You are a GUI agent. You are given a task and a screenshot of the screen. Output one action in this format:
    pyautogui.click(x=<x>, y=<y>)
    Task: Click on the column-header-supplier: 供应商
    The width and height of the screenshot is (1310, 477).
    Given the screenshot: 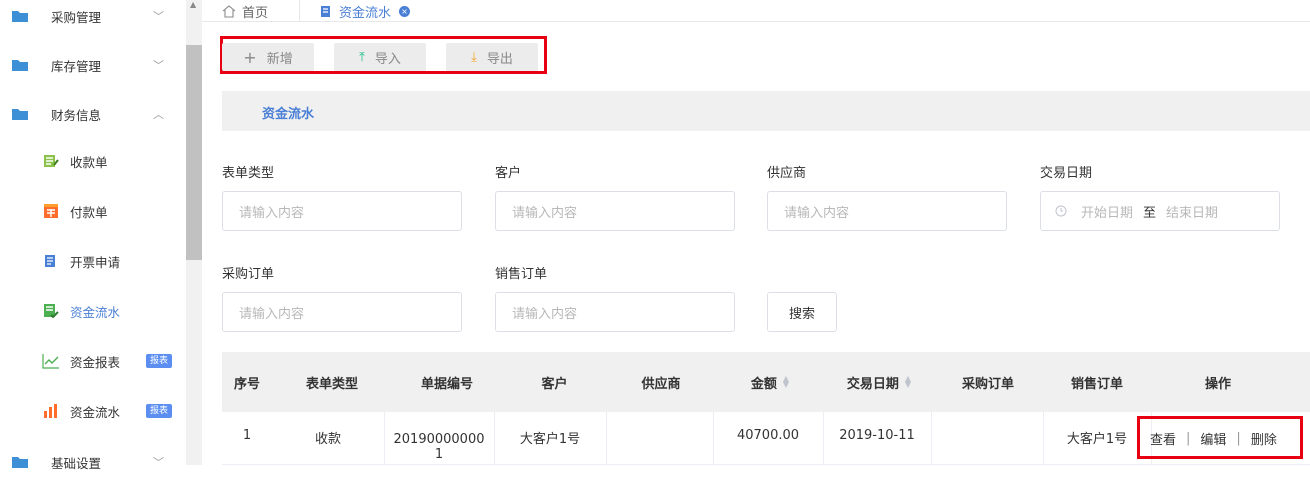 What is the action you would take?
    pyautogui.click(x=661, y=384)
    